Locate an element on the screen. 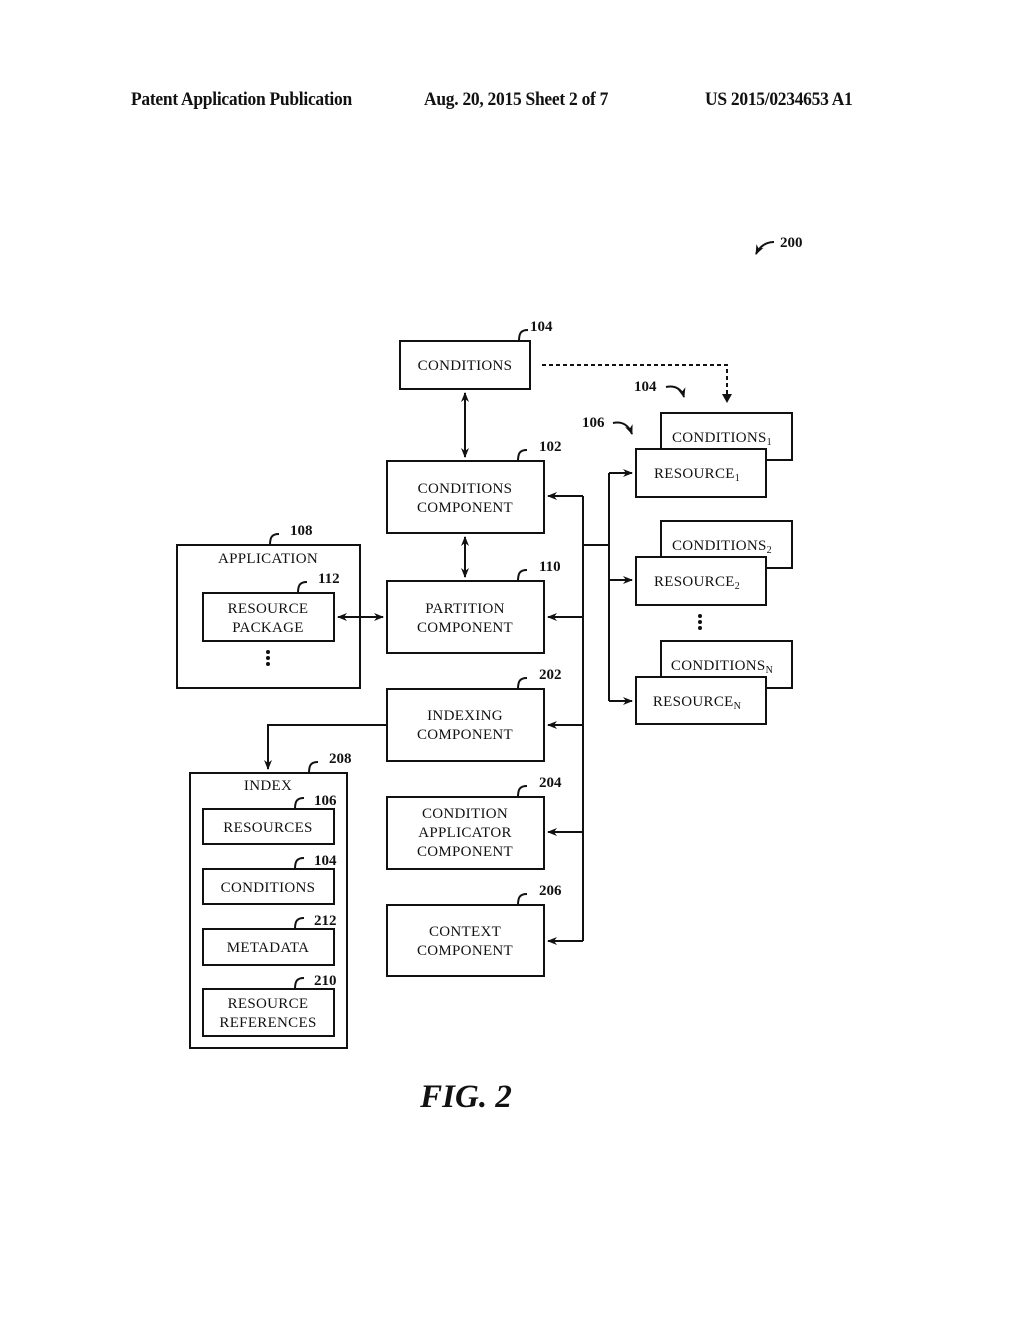  conditions-component-ref: 102 is located at coordinates (550, 447).